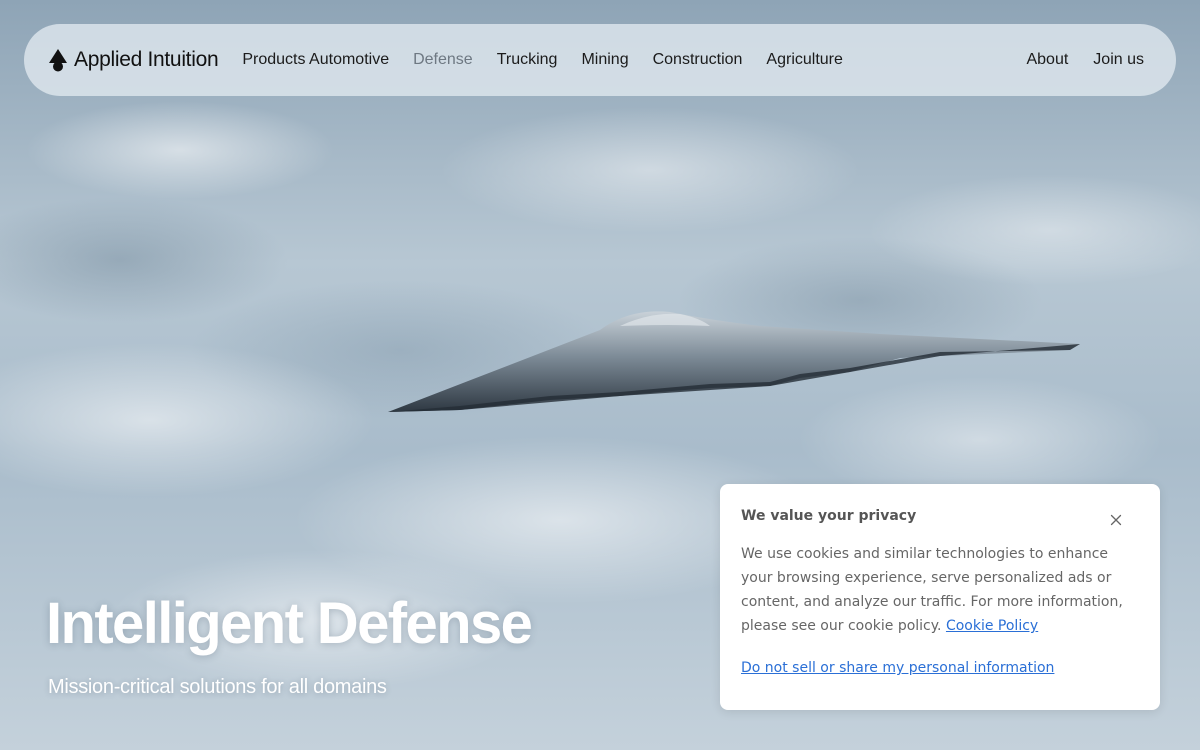 This screenshot has height=750, width=1200. I want to click on nav-item-agriculture: Agriculture, so click(804, 60).